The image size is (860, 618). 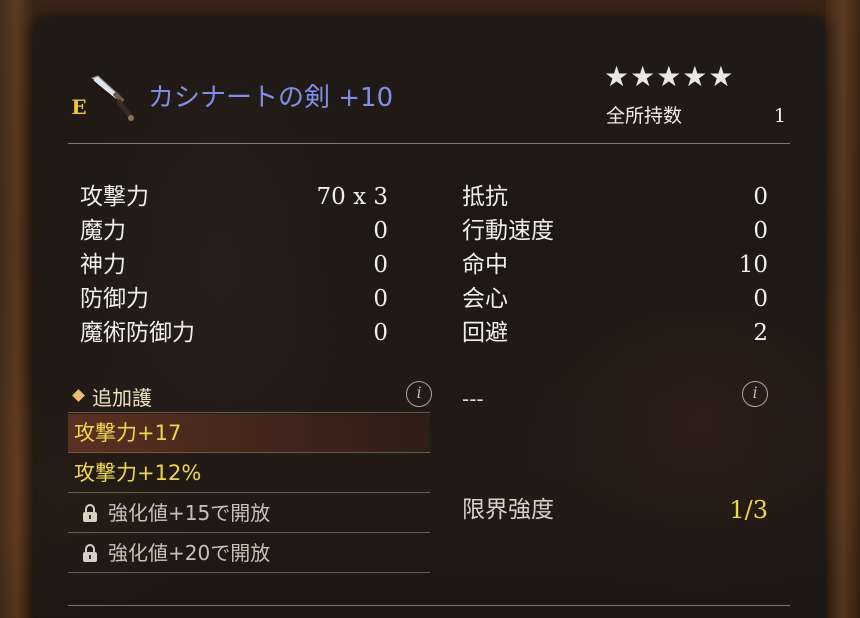 I want to click on stat-label-attack: 攻撃力, so click(x=114, y=197).